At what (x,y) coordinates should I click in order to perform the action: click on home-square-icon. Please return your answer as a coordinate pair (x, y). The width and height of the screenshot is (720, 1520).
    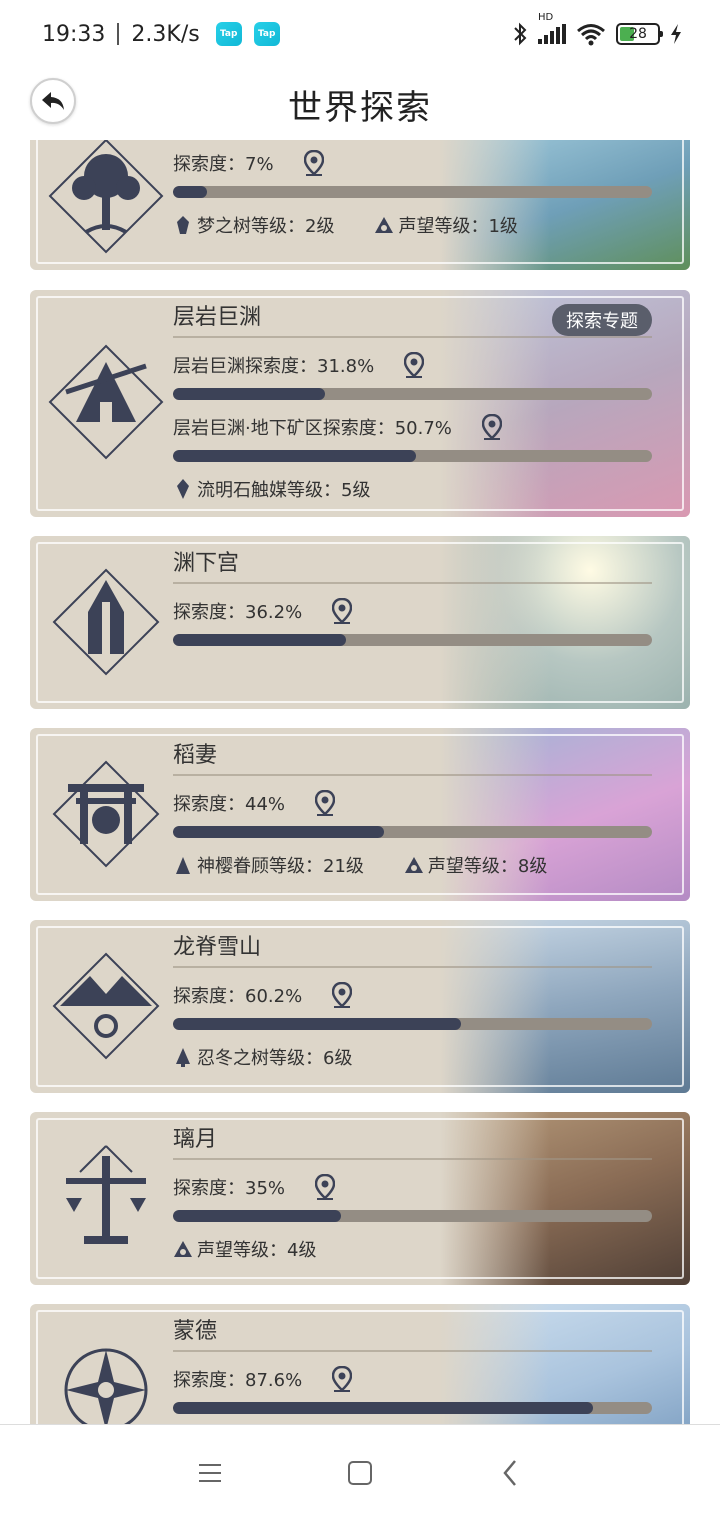
    Looking at the image, I should click on (360, 1472).